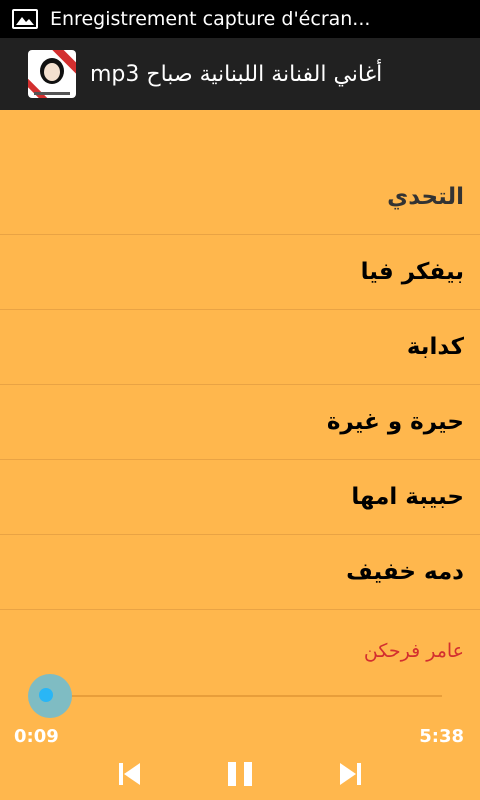 This screenshot has height=800, width=480. Describe the element at coordinates (52, 74) in the screenshot. I see `app-logo-icon` at that location.